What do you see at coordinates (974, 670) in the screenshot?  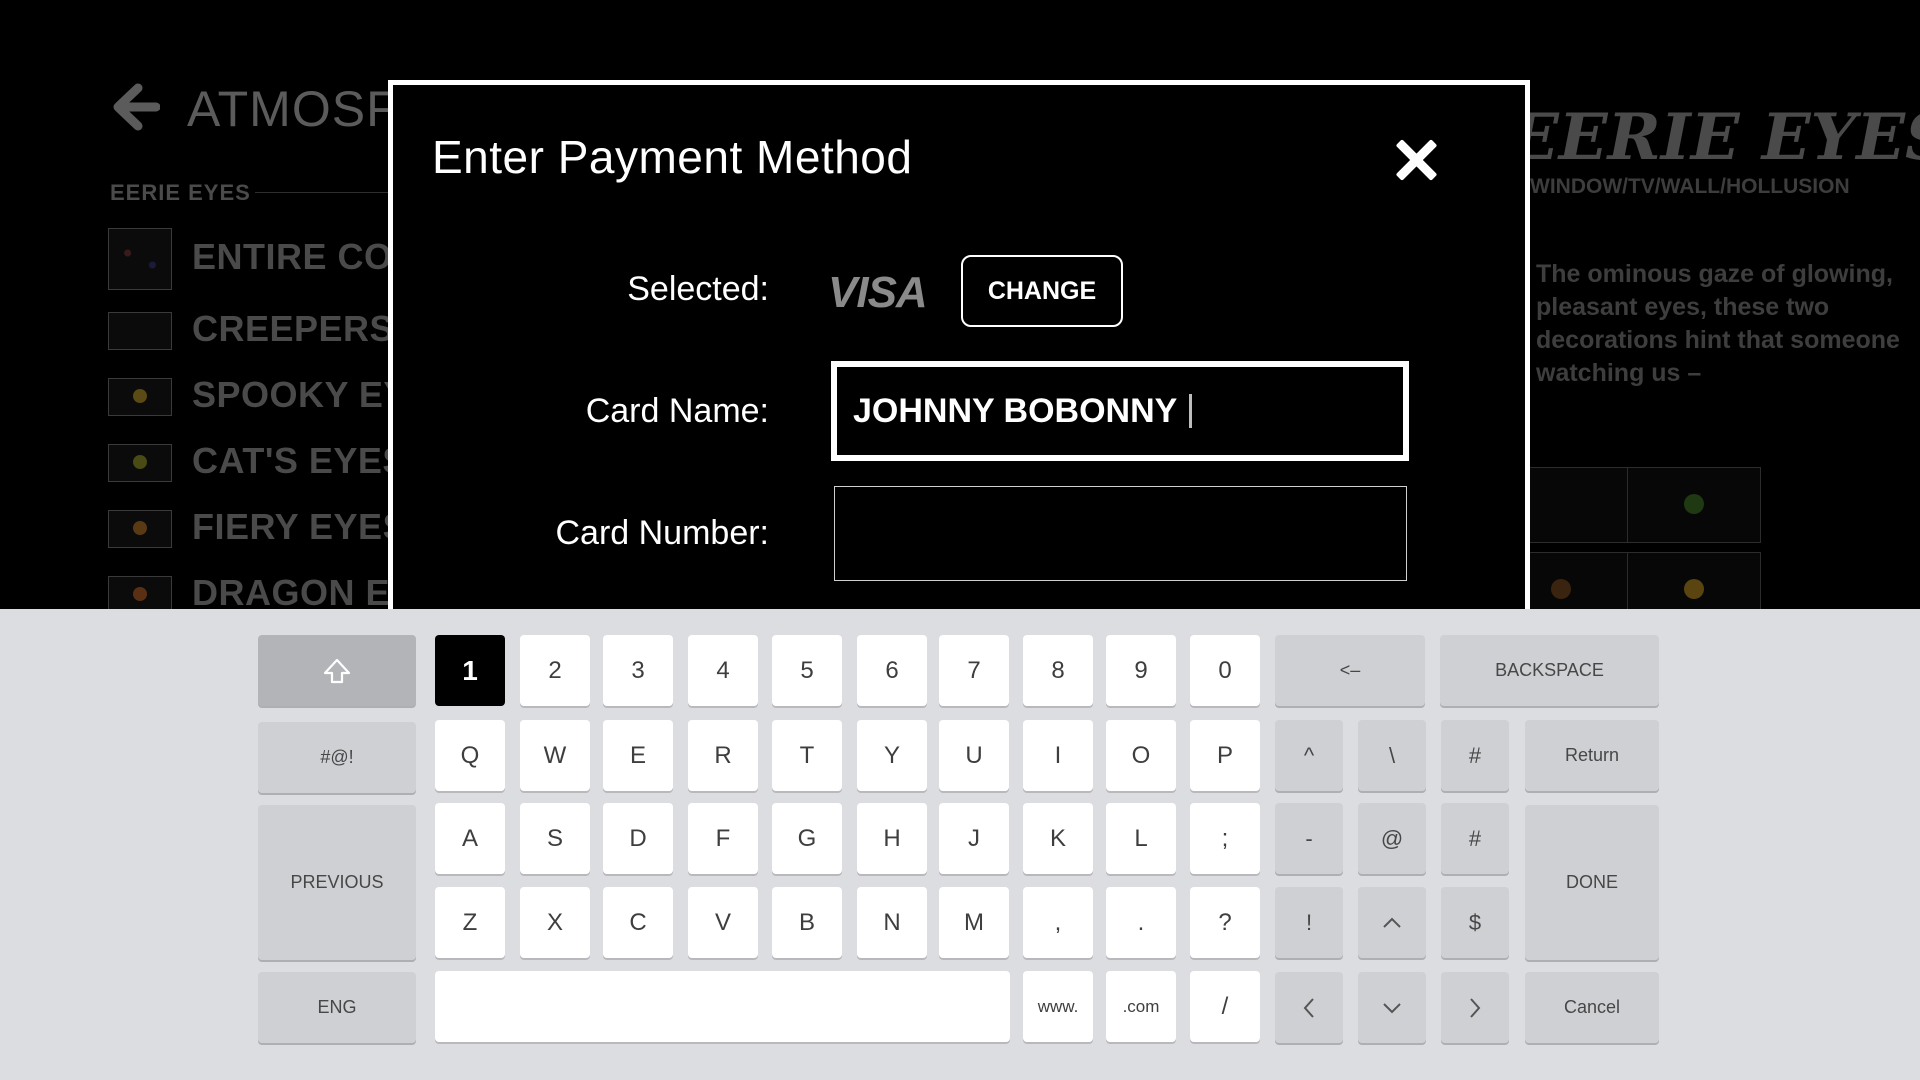 I see `key-7: 7` at bounding box center [974, 670].